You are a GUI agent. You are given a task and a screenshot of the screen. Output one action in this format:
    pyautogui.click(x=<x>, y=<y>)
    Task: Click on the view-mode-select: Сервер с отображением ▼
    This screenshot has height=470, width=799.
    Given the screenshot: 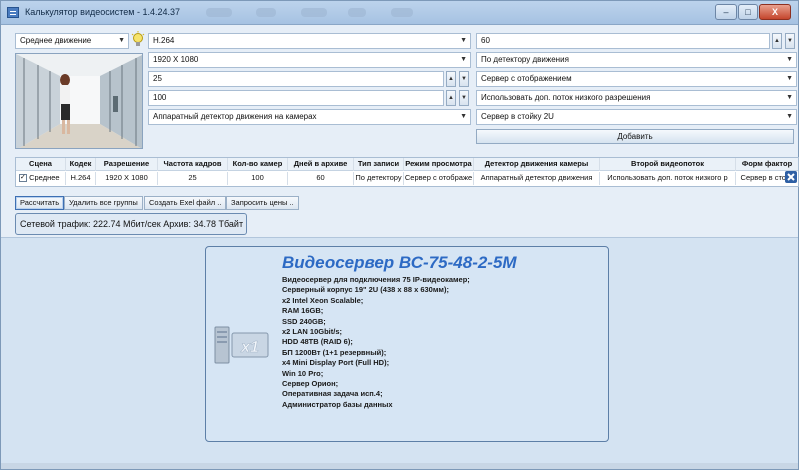 What is the action you would take?
    pyautogui.click(x=636, y=79)
    